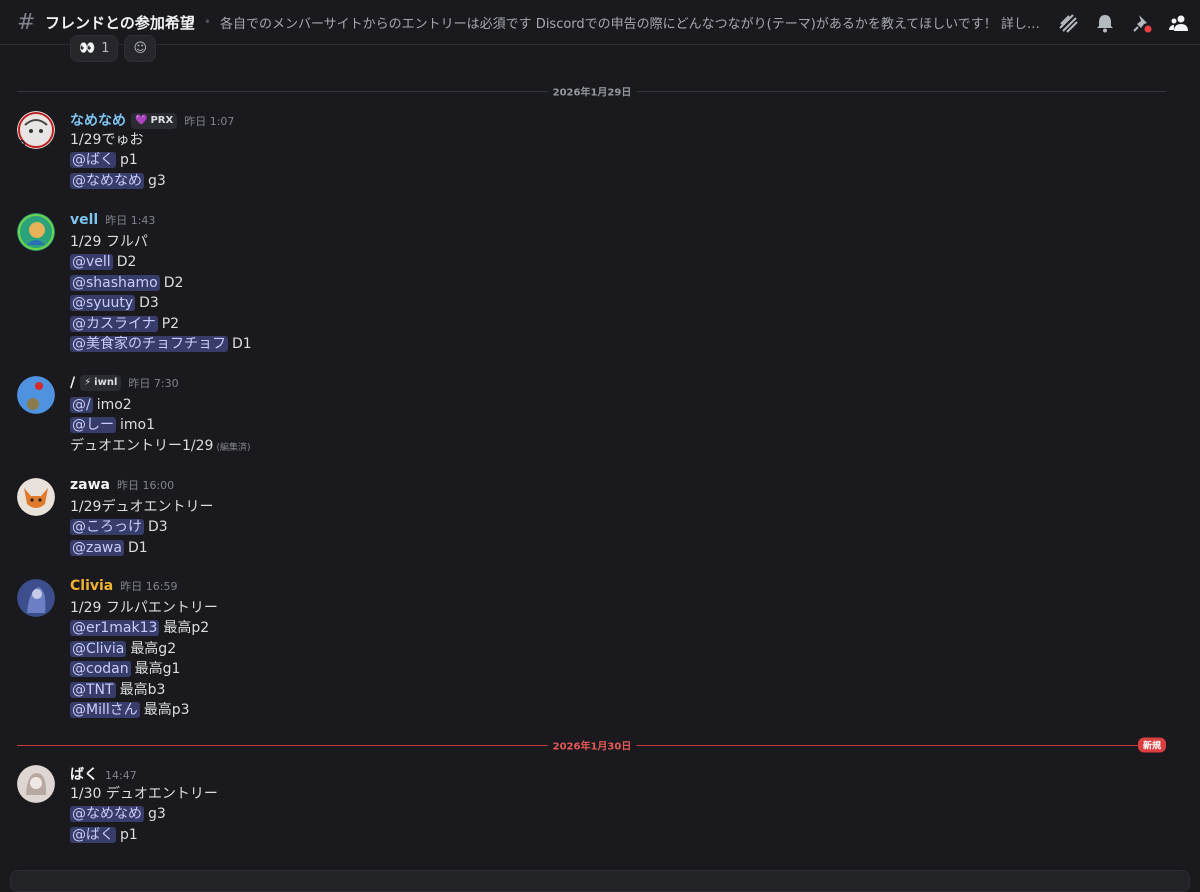 Image resolution: width=1200 pixels, height=892 pixels. What do you see at coordinates (170, 323) in the screenshot?
I see `line-text: P2` at bounding box center [170, 323].